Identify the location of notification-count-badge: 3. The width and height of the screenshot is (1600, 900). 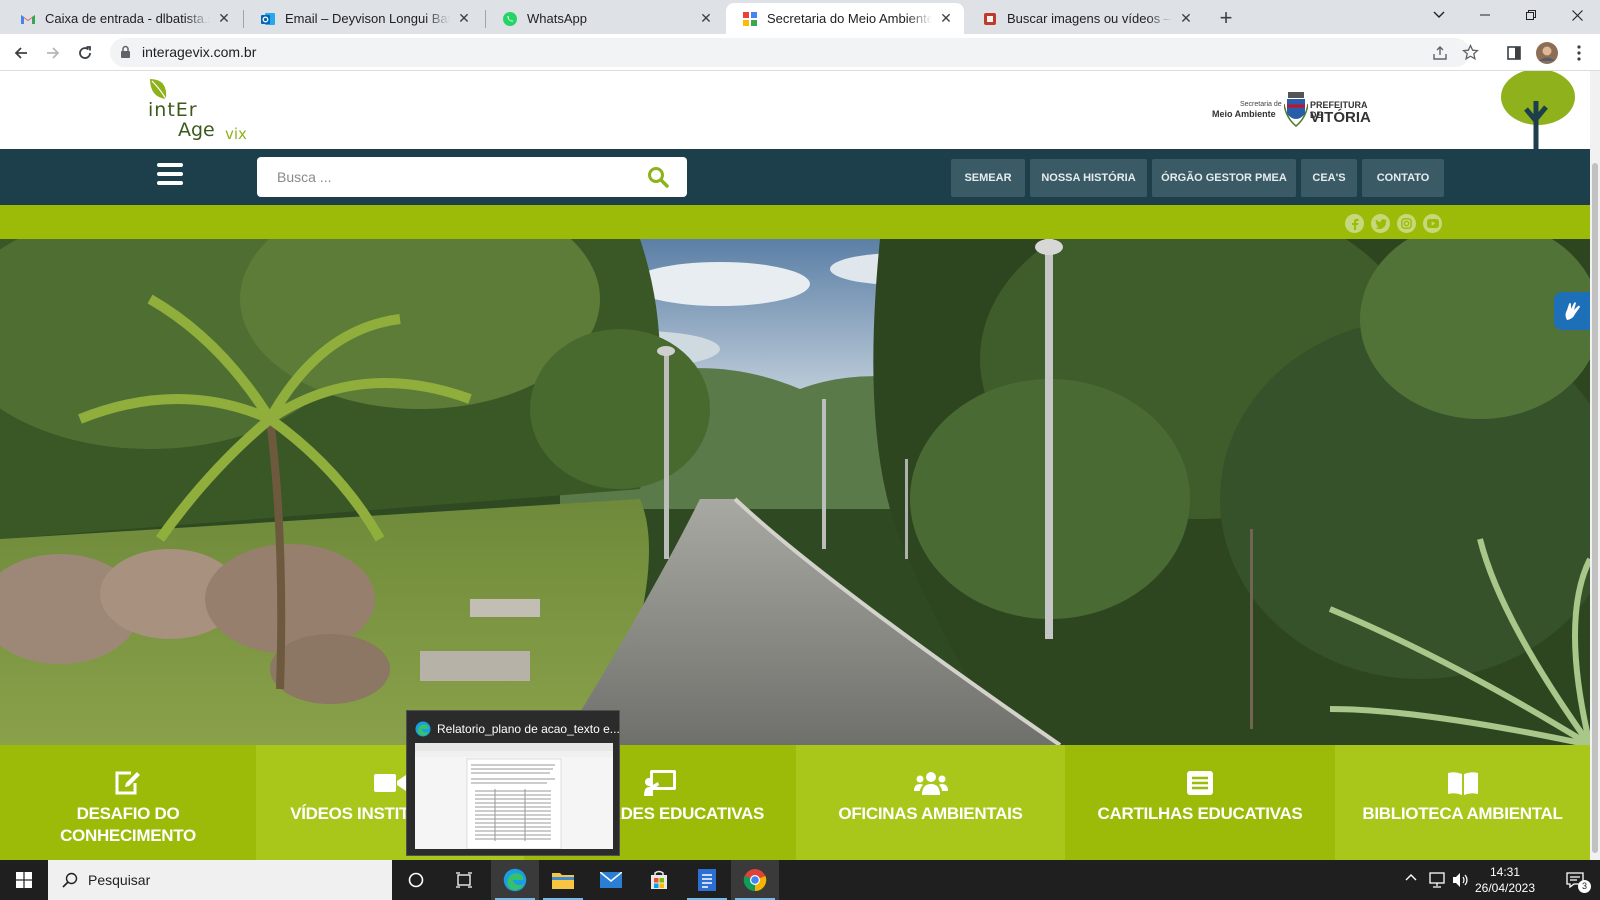
(1584, 886).